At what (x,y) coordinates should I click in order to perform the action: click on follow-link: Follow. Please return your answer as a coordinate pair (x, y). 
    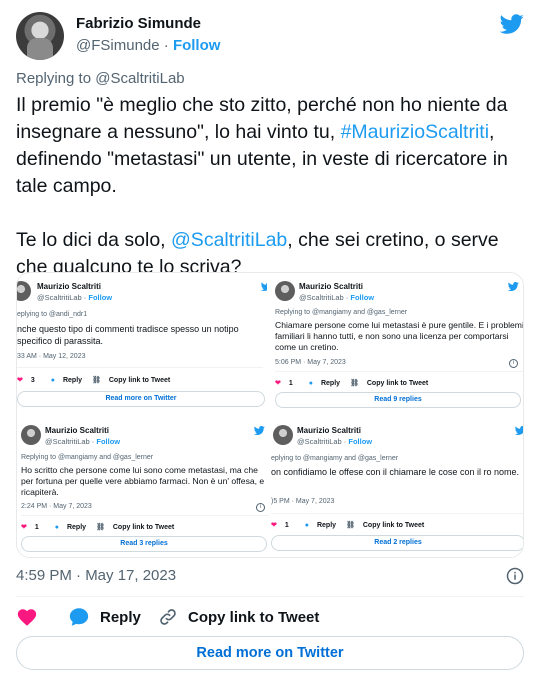
    Looking at the image, I should click on (197, 45).